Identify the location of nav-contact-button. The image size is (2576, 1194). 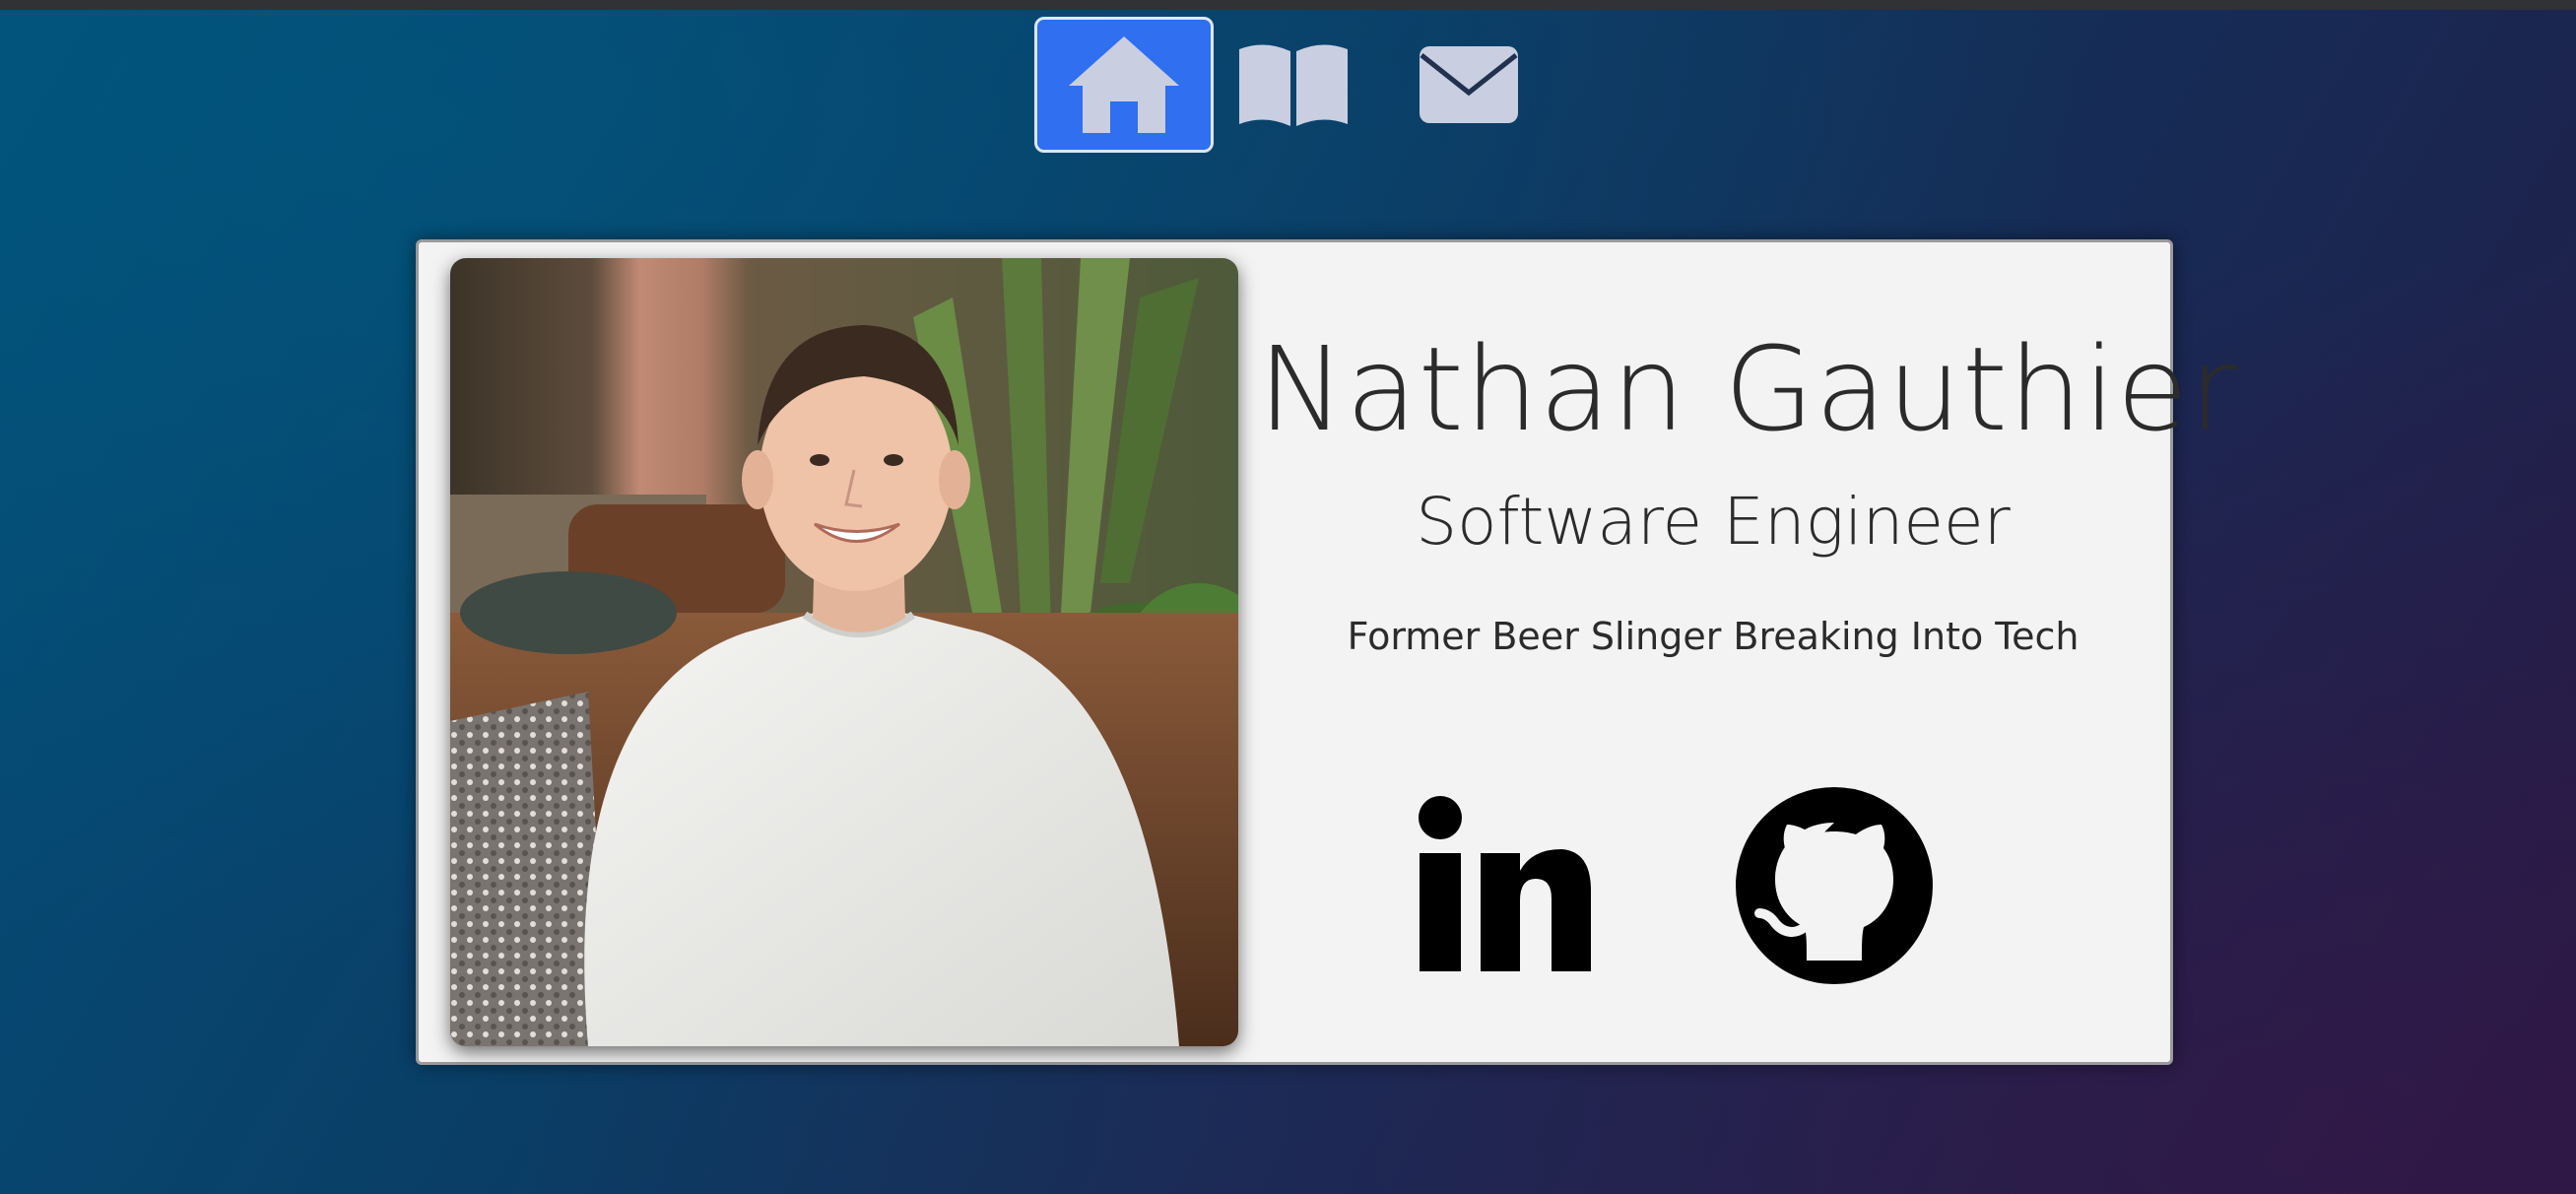
(1469, 85).